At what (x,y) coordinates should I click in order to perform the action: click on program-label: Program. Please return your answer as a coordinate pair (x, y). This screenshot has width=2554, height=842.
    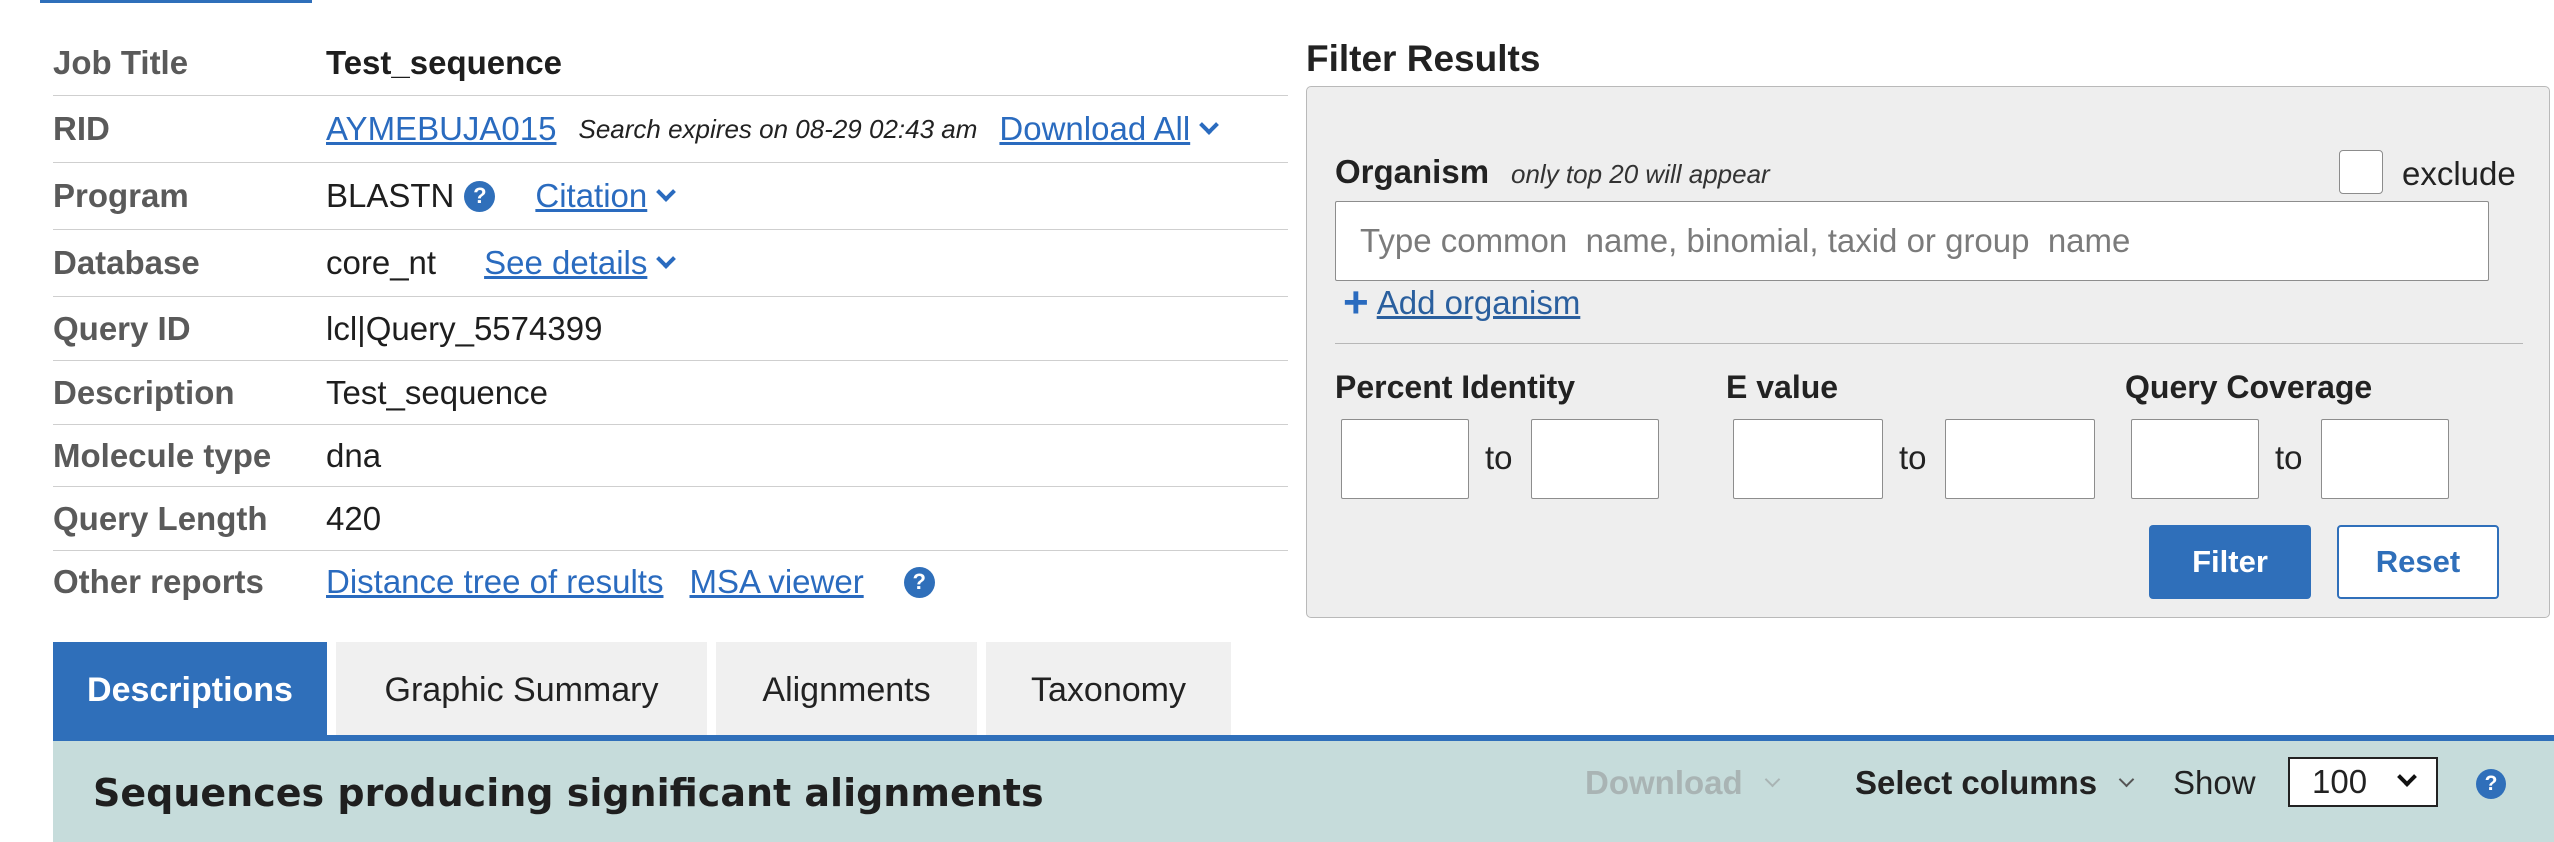
    Looking at the image, I should click on (121, 195).